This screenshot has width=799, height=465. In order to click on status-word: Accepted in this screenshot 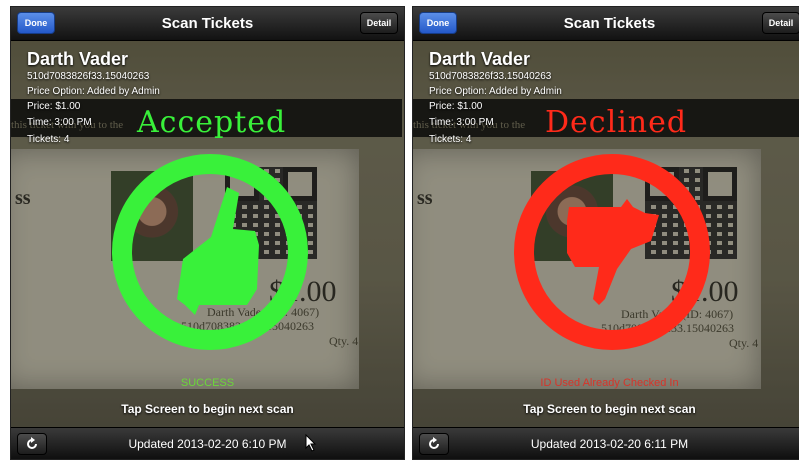, I will do `click(212, 122)`.